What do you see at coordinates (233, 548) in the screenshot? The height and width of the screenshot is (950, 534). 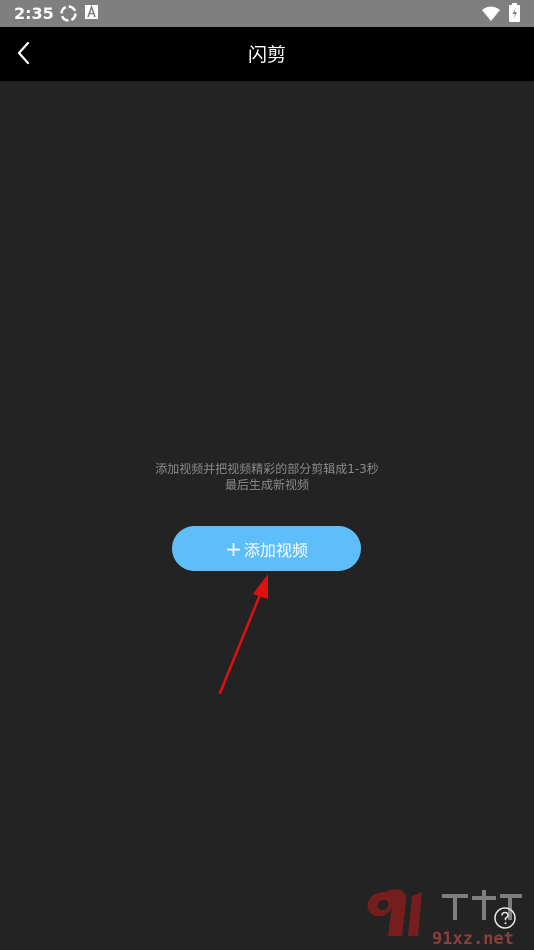 I see `plus-icon: +` at bounding box center [233, 548].